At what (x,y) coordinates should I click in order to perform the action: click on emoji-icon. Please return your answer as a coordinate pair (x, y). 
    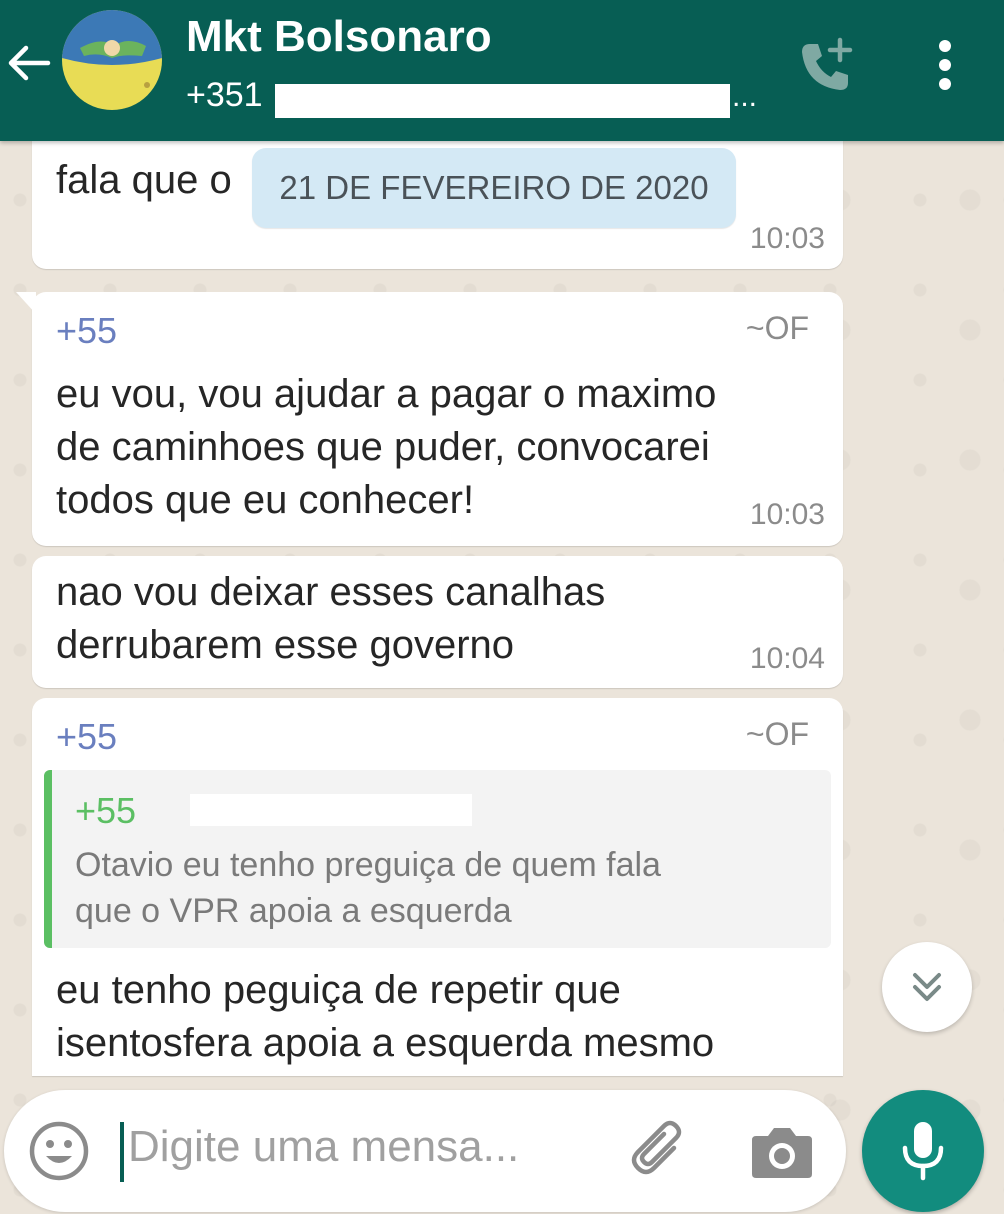
    Looking at the image, I should click on (59, 1151).